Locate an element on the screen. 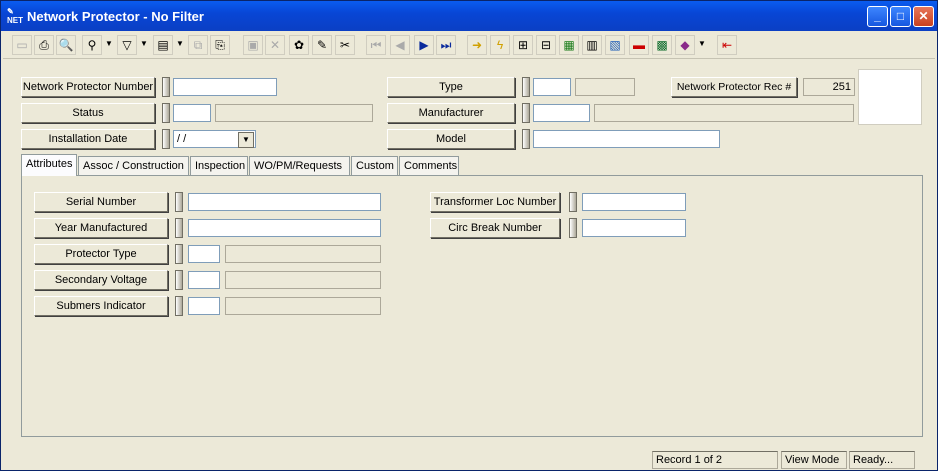  year-manufactured-grip is located at coordinates (179, 228).